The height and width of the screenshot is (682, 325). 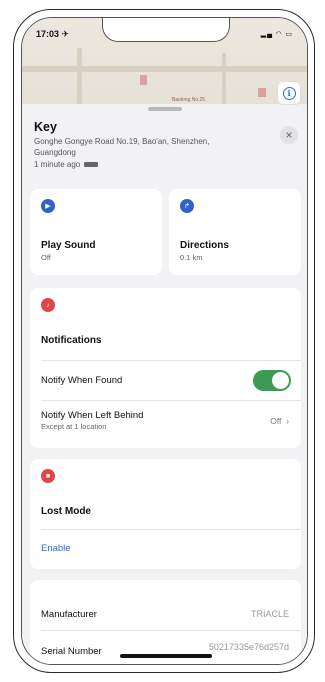 I want to click on map-info-button: i, so click(x=289, y=93).